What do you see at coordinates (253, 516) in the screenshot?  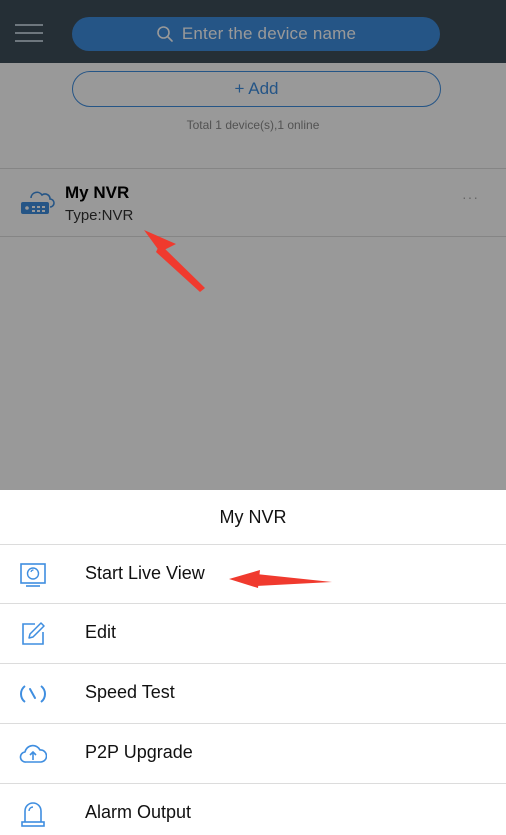 I see `action-sheet-title: My NVR` at bounding box center [253, 516].